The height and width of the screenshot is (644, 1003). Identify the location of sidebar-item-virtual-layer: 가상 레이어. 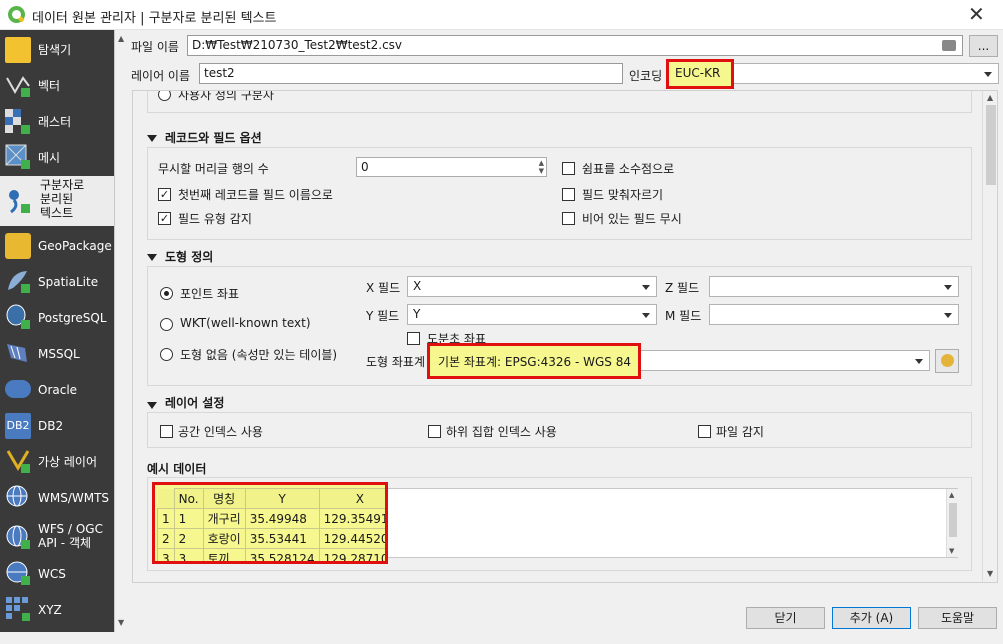
(57, 462).